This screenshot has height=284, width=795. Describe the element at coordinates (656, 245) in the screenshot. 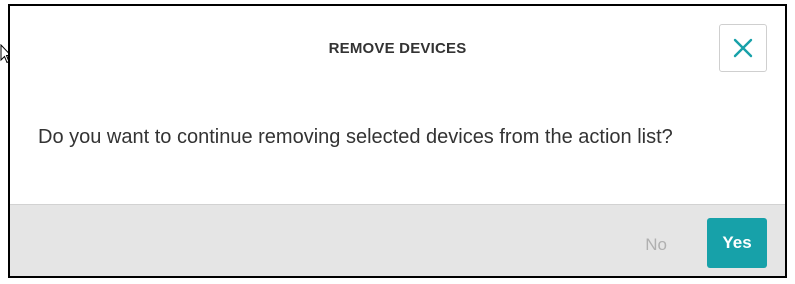

I see `no-button: No` at that location.